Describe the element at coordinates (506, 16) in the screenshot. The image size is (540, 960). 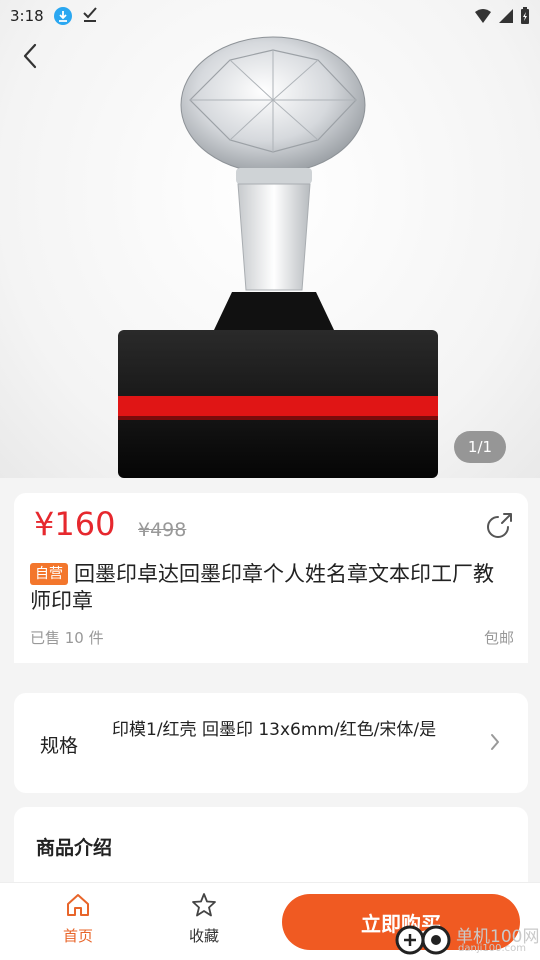
I see `signal-icon` at that location.